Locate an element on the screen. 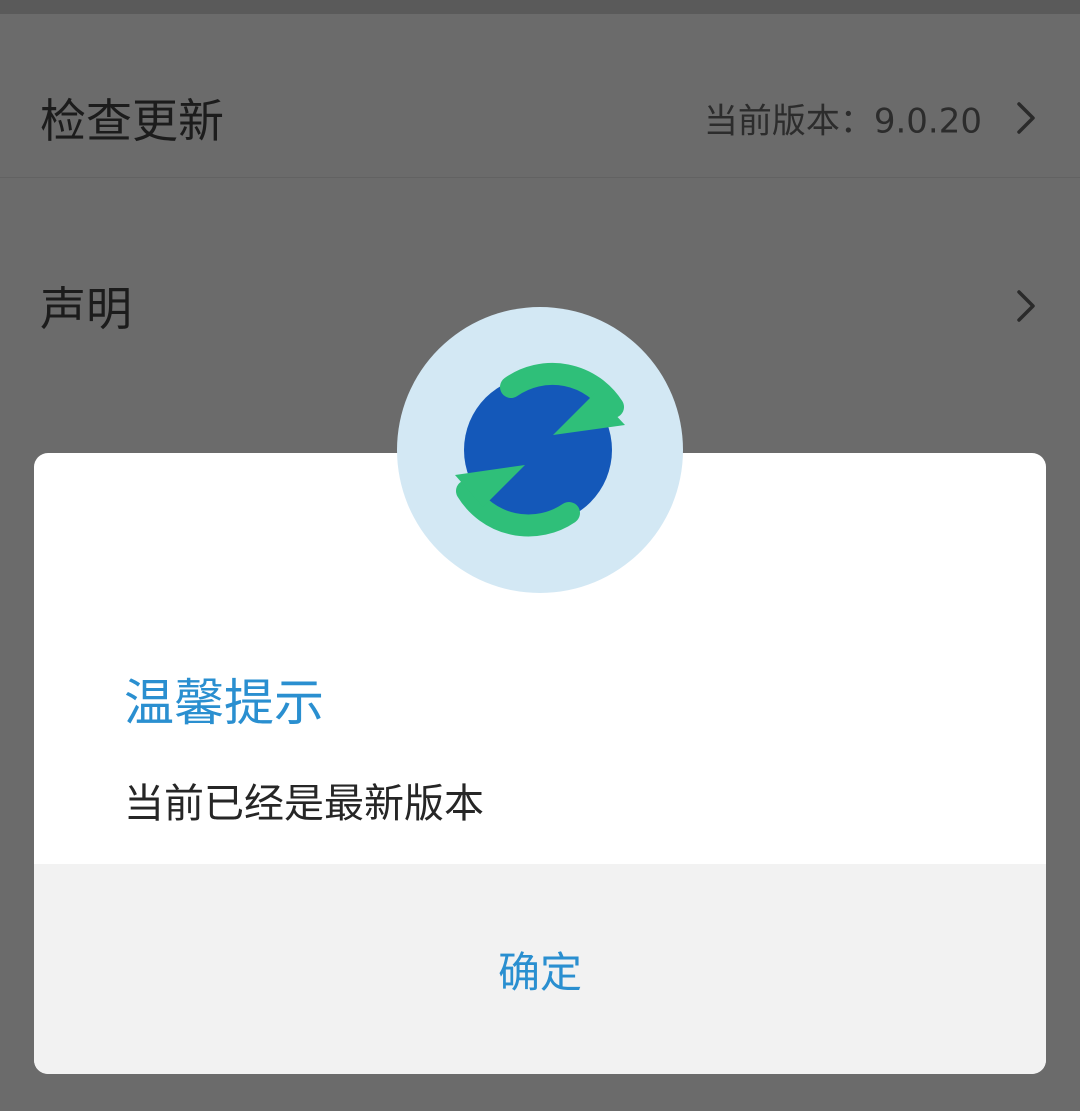 The image size is (1080, 1111). dialog-message: 当前已经是最新版本 is located at coordinates (304, 804).